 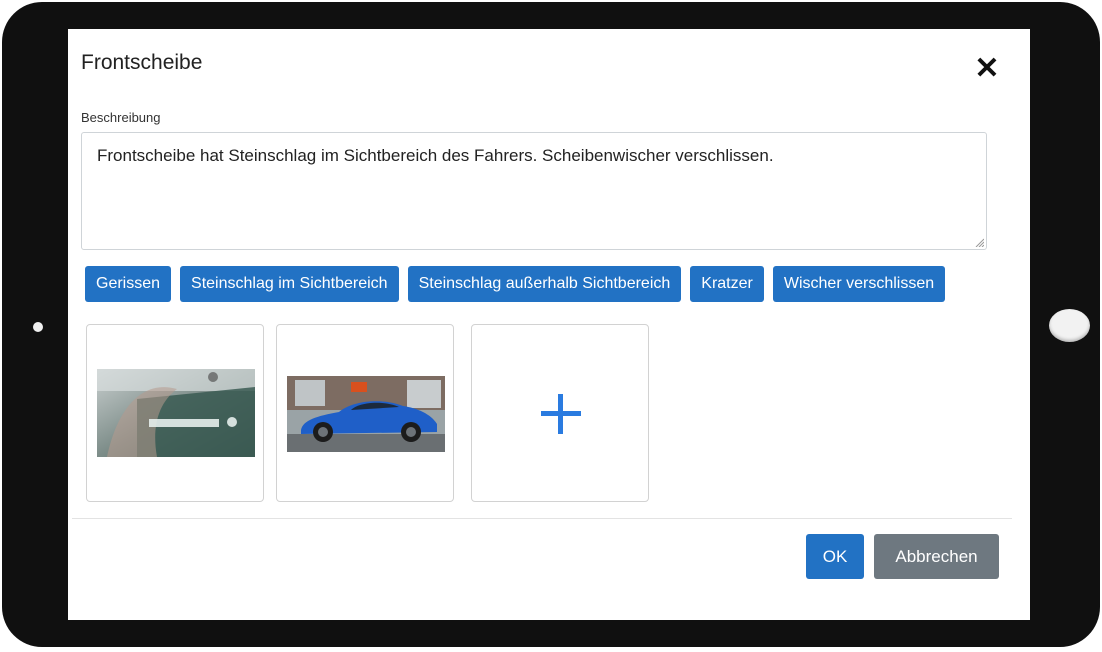 What do you see at coordinates (835, 556) in the screenshot?
I see `ok-button: OK` at bounding box center [835, 556].